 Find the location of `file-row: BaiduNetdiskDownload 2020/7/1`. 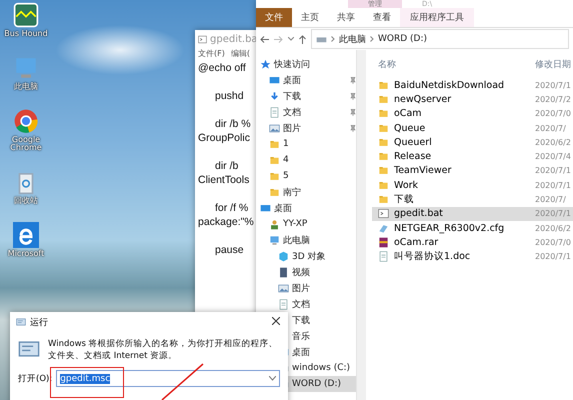

file-row: BaiduNetdiskDownload 2020/7/1 is located at coordinates (472, 85).